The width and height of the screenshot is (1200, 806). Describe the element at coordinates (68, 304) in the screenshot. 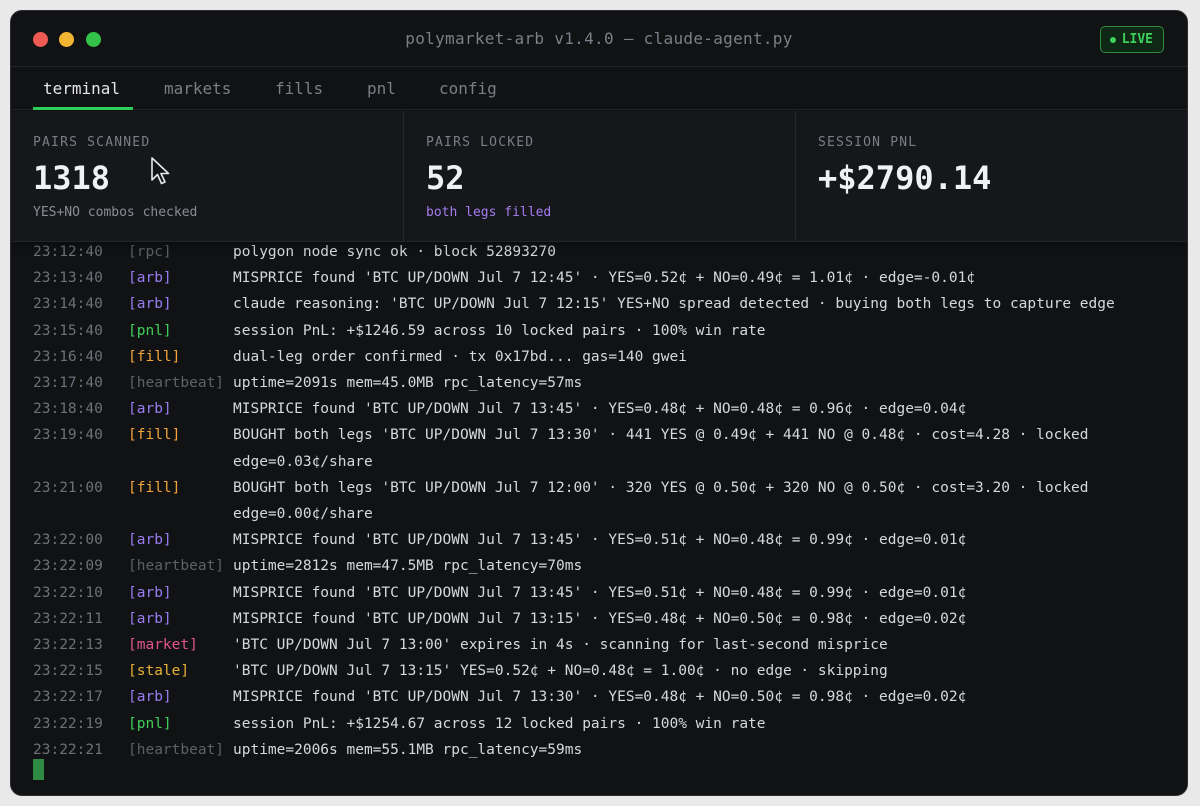

I see `log-timestamp: 23:14:40` at that location.